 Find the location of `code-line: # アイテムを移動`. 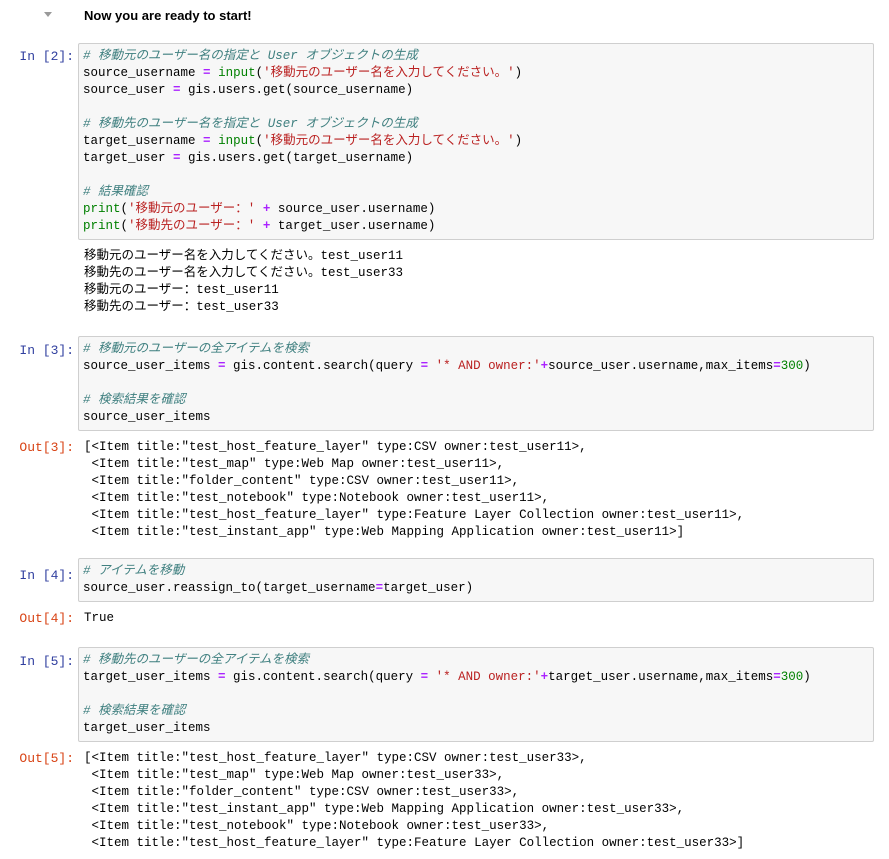

code-line: # アイテムを移動 is located at coordinates (476, 571).